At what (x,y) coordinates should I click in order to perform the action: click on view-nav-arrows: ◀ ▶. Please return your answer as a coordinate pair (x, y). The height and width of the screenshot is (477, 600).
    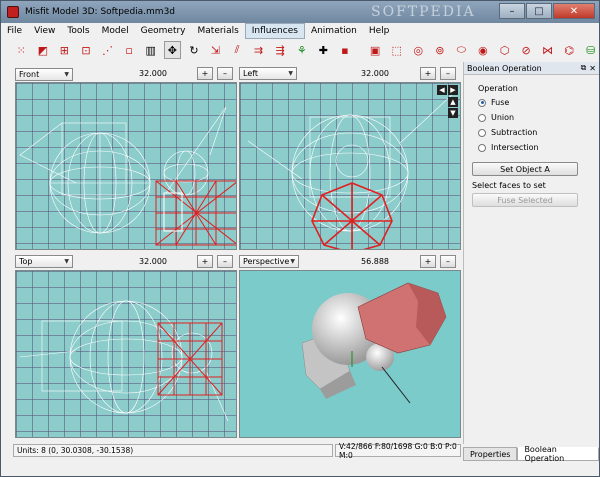
    Looking at the image, I should click on (447, 90).